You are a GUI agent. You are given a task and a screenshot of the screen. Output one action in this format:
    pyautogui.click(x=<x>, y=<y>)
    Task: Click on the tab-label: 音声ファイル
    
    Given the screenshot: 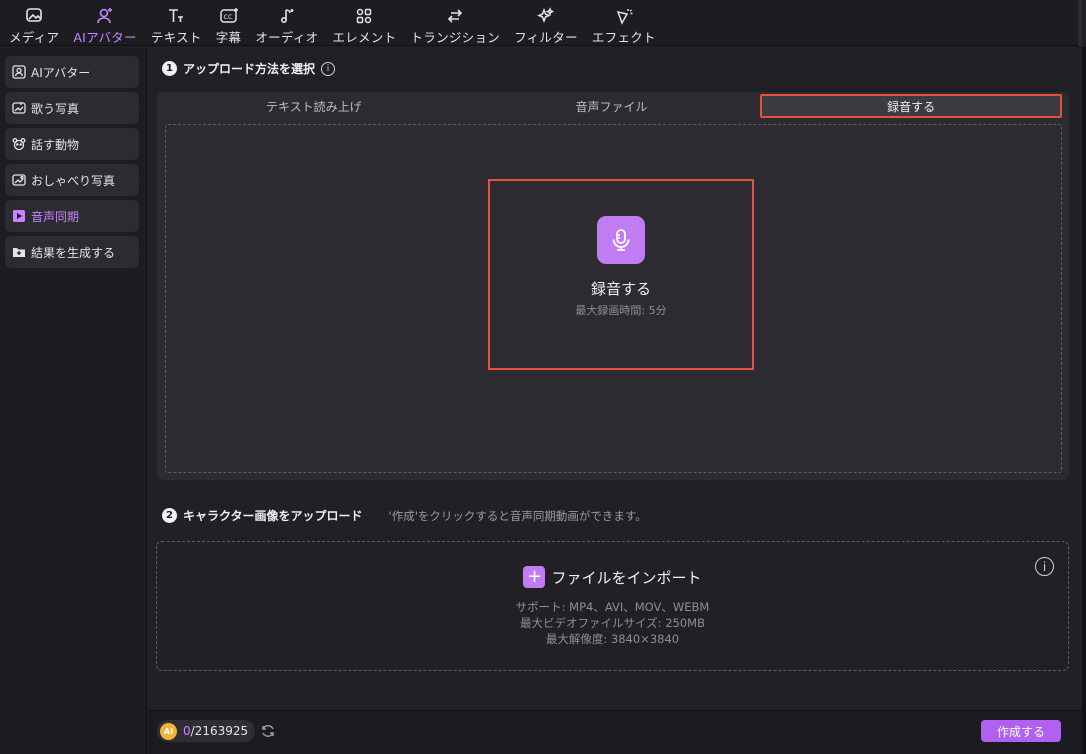 What is the action you would take?
    pyautogui.click(x=611, y=106)
    